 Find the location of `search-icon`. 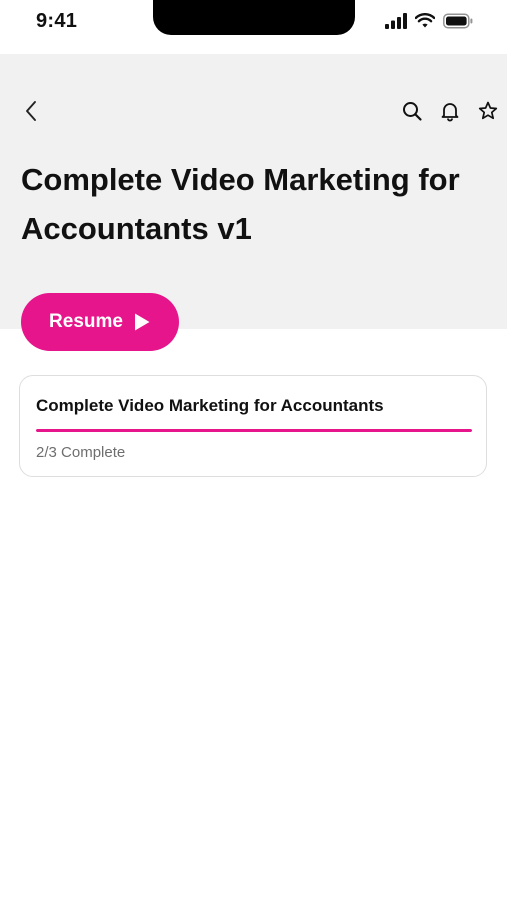

search-icon is located at coordinates (412, 111).